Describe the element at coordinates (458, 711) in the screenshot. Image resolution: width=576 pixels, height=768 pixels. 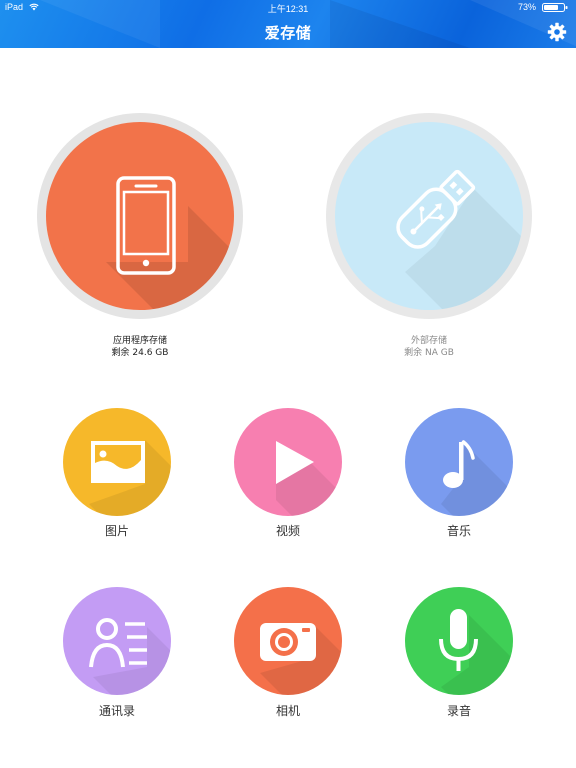
I see `recorder-label: 录音` at that location.